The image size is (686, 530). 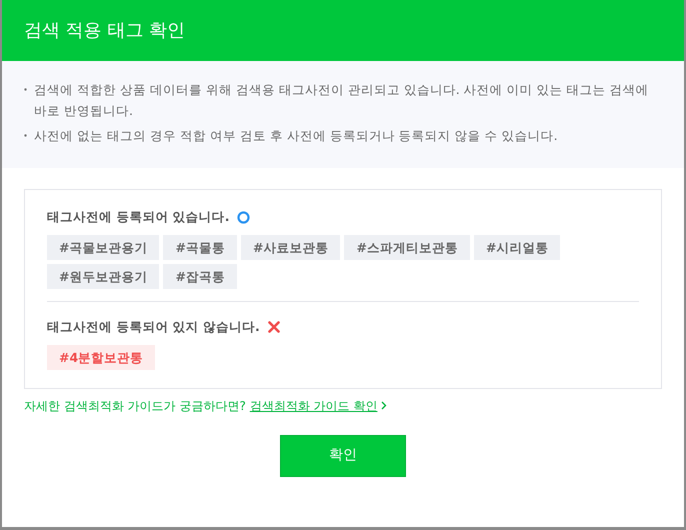 What do you see at coordinates (296, 136) in the screenshot?
I see `notice-text: 사전에 없는 태그의 경우 적합 여부 검토 후 사전에 등록되거나 등록되지 않을 수 있습니다.` at bounding box center [296, 136].